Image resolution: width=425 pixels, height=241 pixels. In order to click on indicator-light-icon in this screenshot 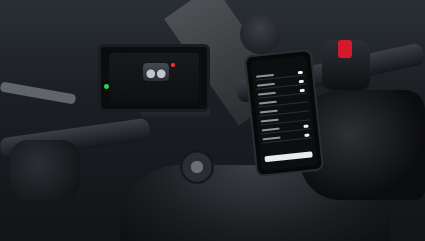, I will do `click(106, 86)`.